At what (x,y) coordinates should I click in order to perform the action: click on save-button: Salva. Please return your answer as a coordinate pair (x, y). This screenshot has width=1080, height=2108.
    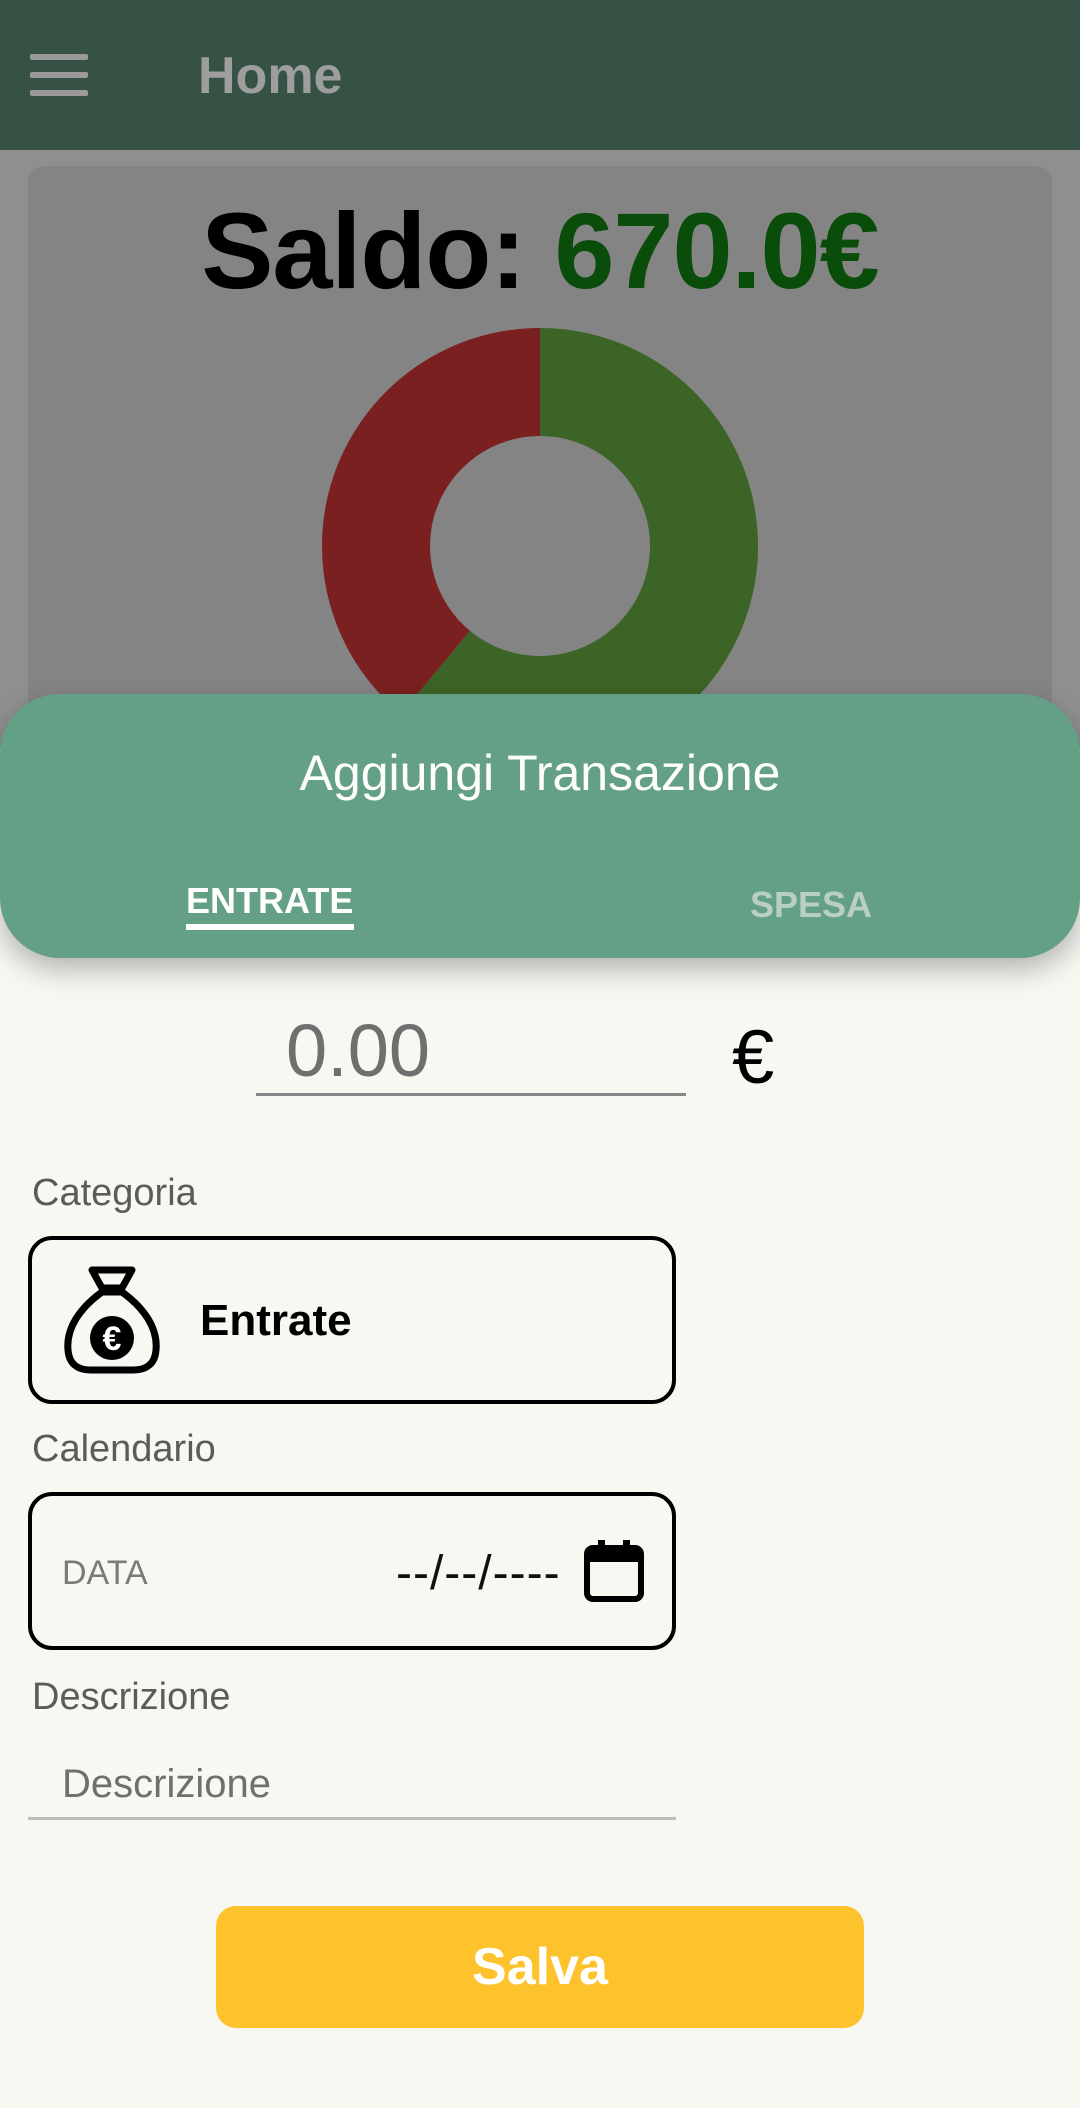
    Looking at the image, I should click on (540, 1967).